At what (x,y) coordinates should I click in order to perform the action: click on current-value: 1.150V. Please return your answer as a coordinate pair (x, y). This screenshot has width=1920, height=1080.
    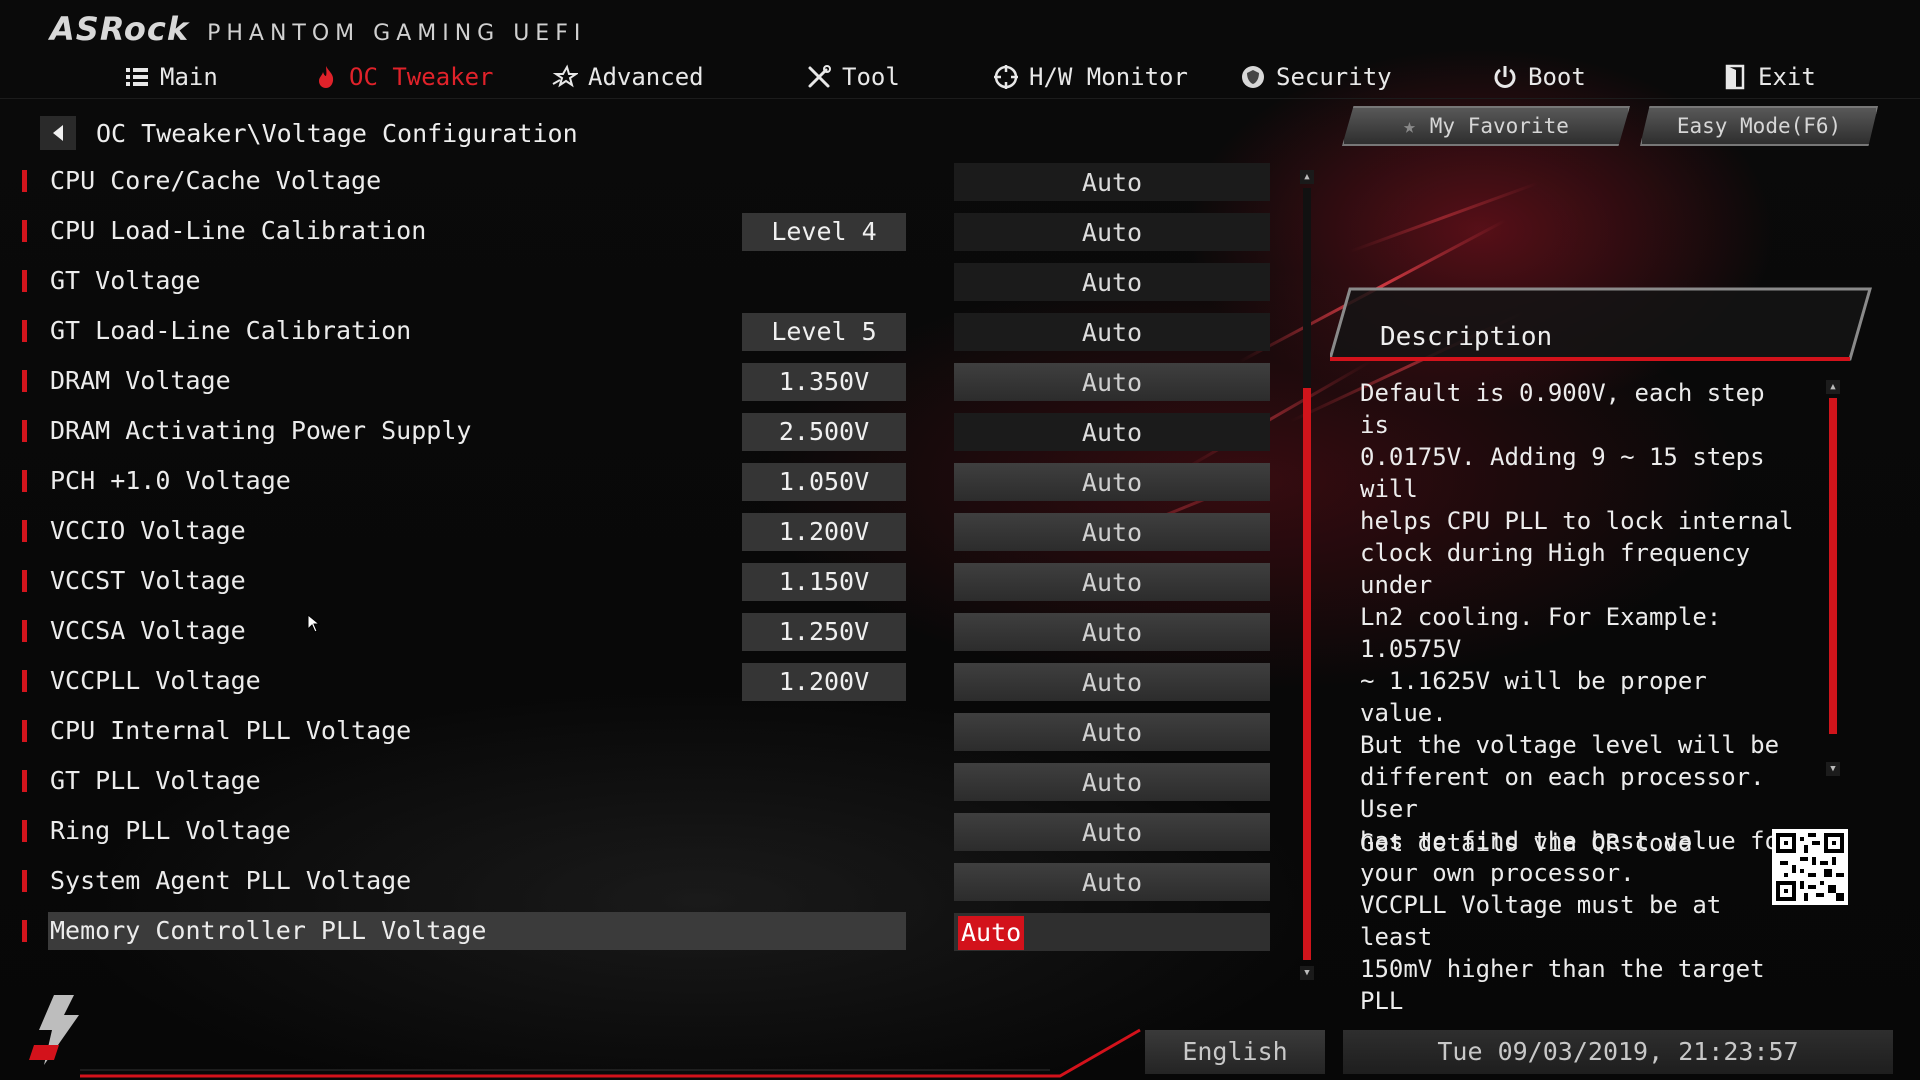
    Looking at the image, I should click on (824, 582).